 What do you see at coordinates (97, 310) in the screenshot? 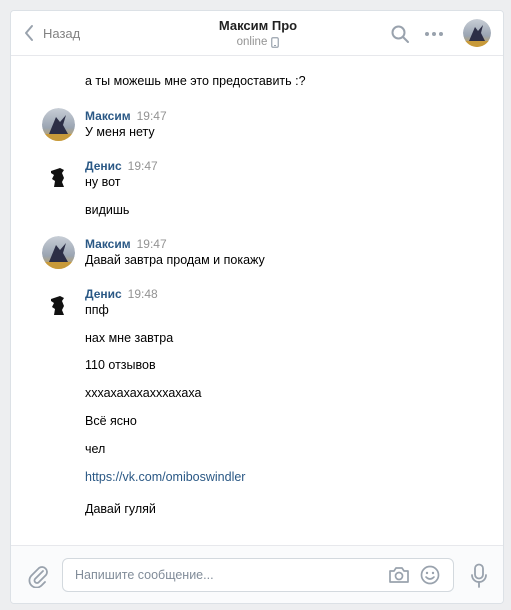
I see `message-text: ппф` at bounding box center [97, 310].